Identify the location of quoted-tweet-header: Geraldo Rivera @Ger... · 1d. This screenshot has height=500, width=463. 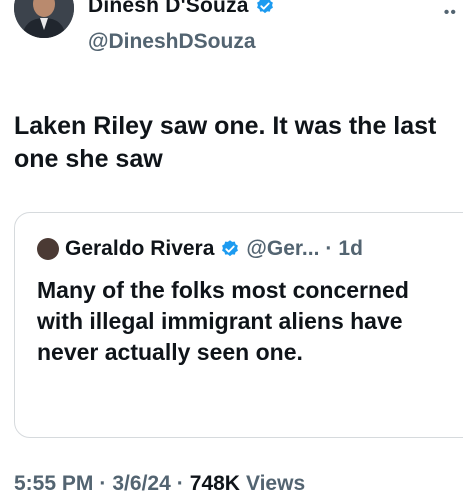
(200, 249).